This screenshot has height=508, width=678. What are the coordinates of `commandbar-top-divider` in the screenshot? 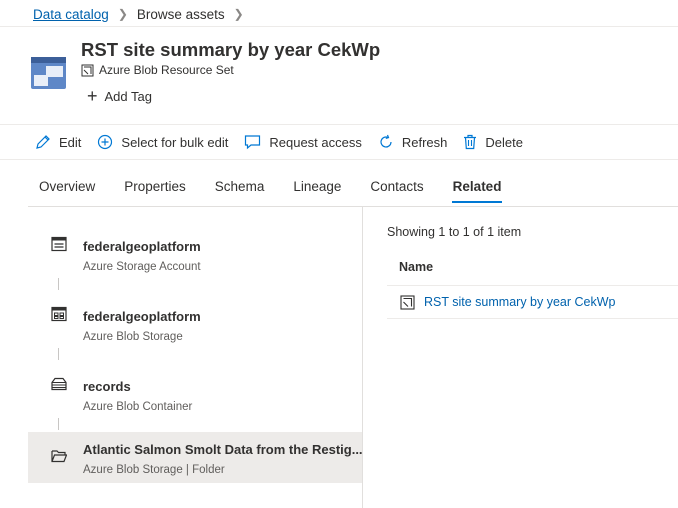 It's located at (339, 124).